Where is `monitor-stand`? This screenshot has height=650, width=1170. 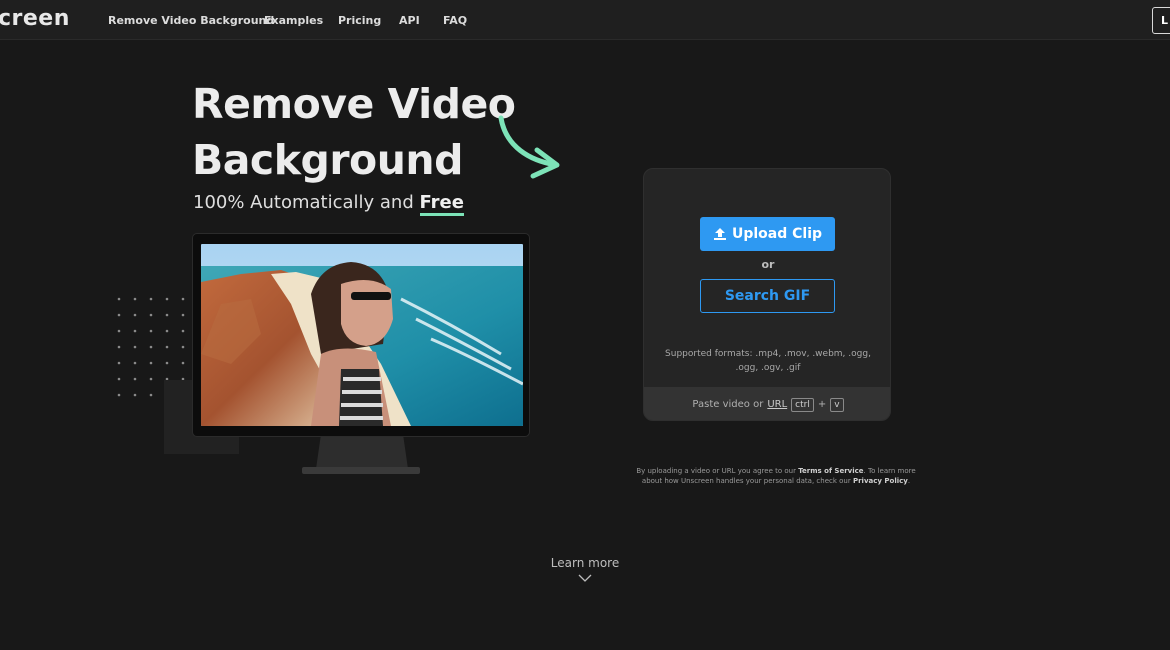
monitor-stand is located at coordinates (362, 453).